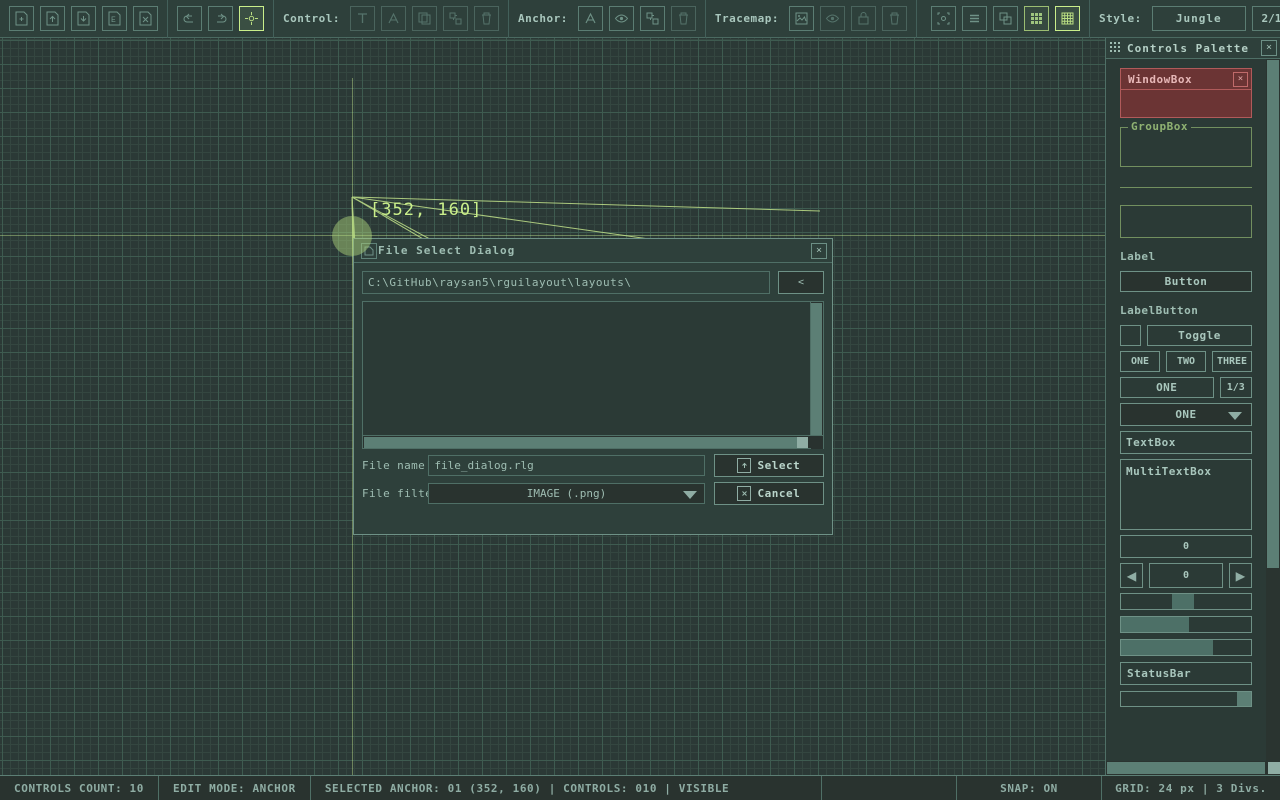 The width and height of the screenshot is (1280, 800). What do you see at coordinates (1186, 414) in the screenshot?
I see `palette-item-combobox: ONE` at bounding box center [1186, 414].